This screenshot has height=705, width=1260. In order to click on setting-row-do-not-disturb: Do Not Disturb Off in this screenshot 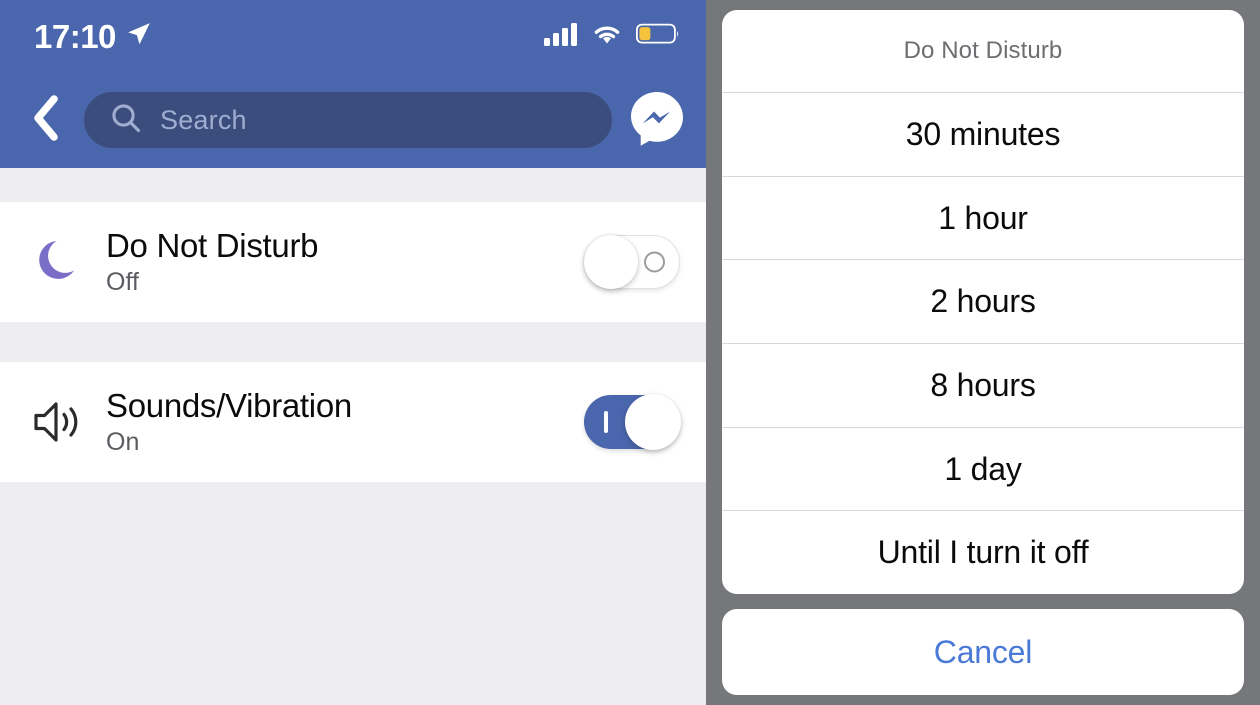, I will do `click(353, 262)`.